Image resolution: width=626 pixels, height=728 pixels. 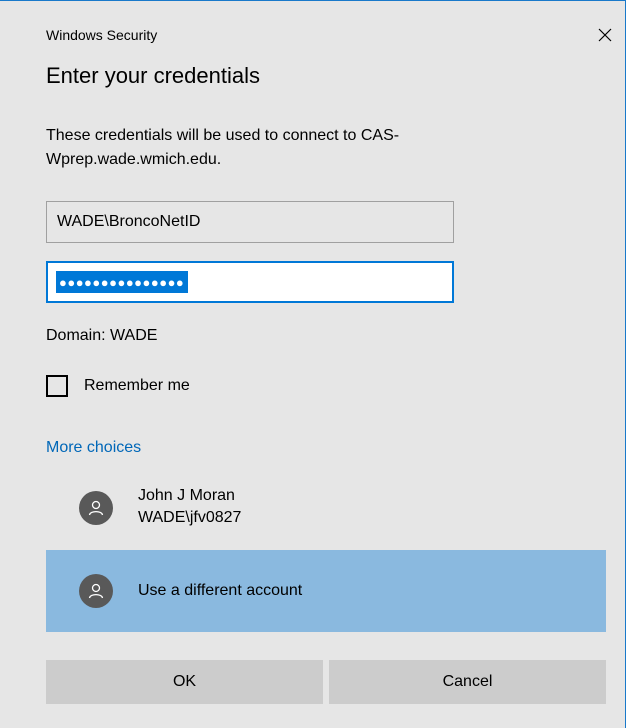 I want to click on close-icon, so click(x=605, y=35).